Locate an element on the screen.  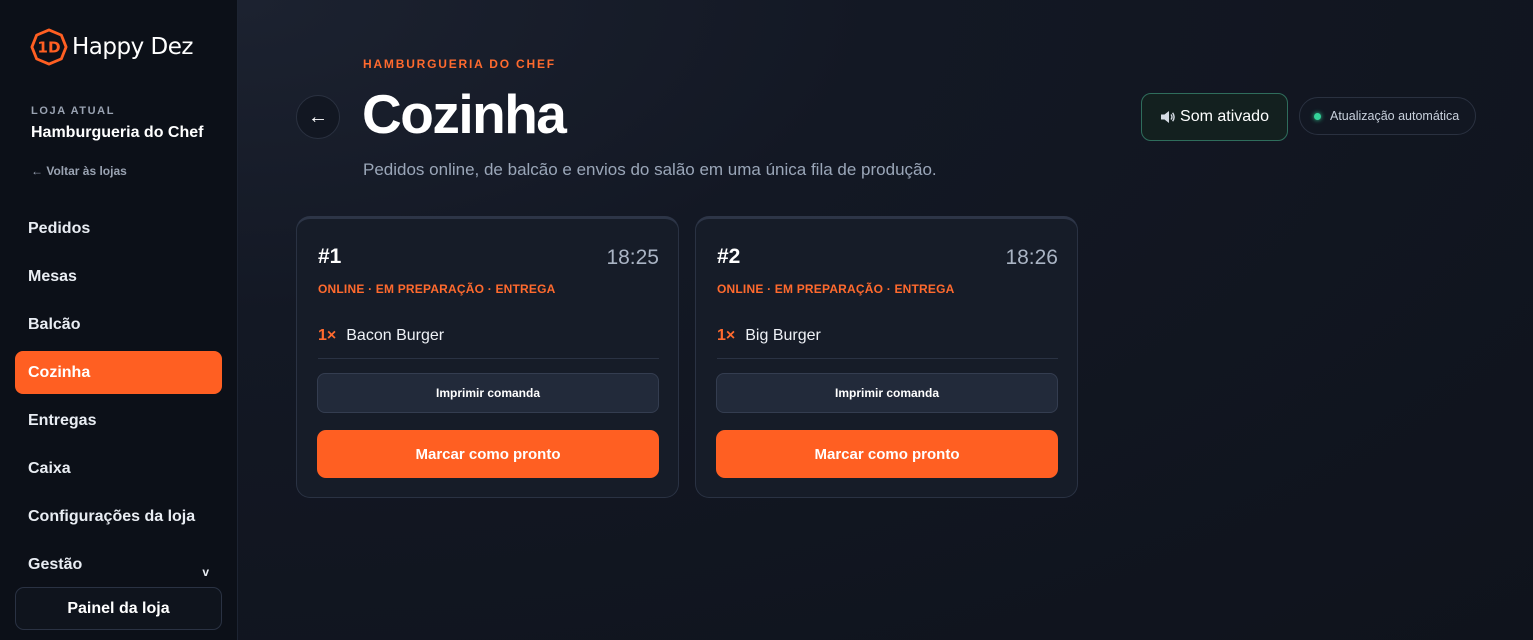
sidebar-item-label: Gestão is located at coordinates (55, 564).